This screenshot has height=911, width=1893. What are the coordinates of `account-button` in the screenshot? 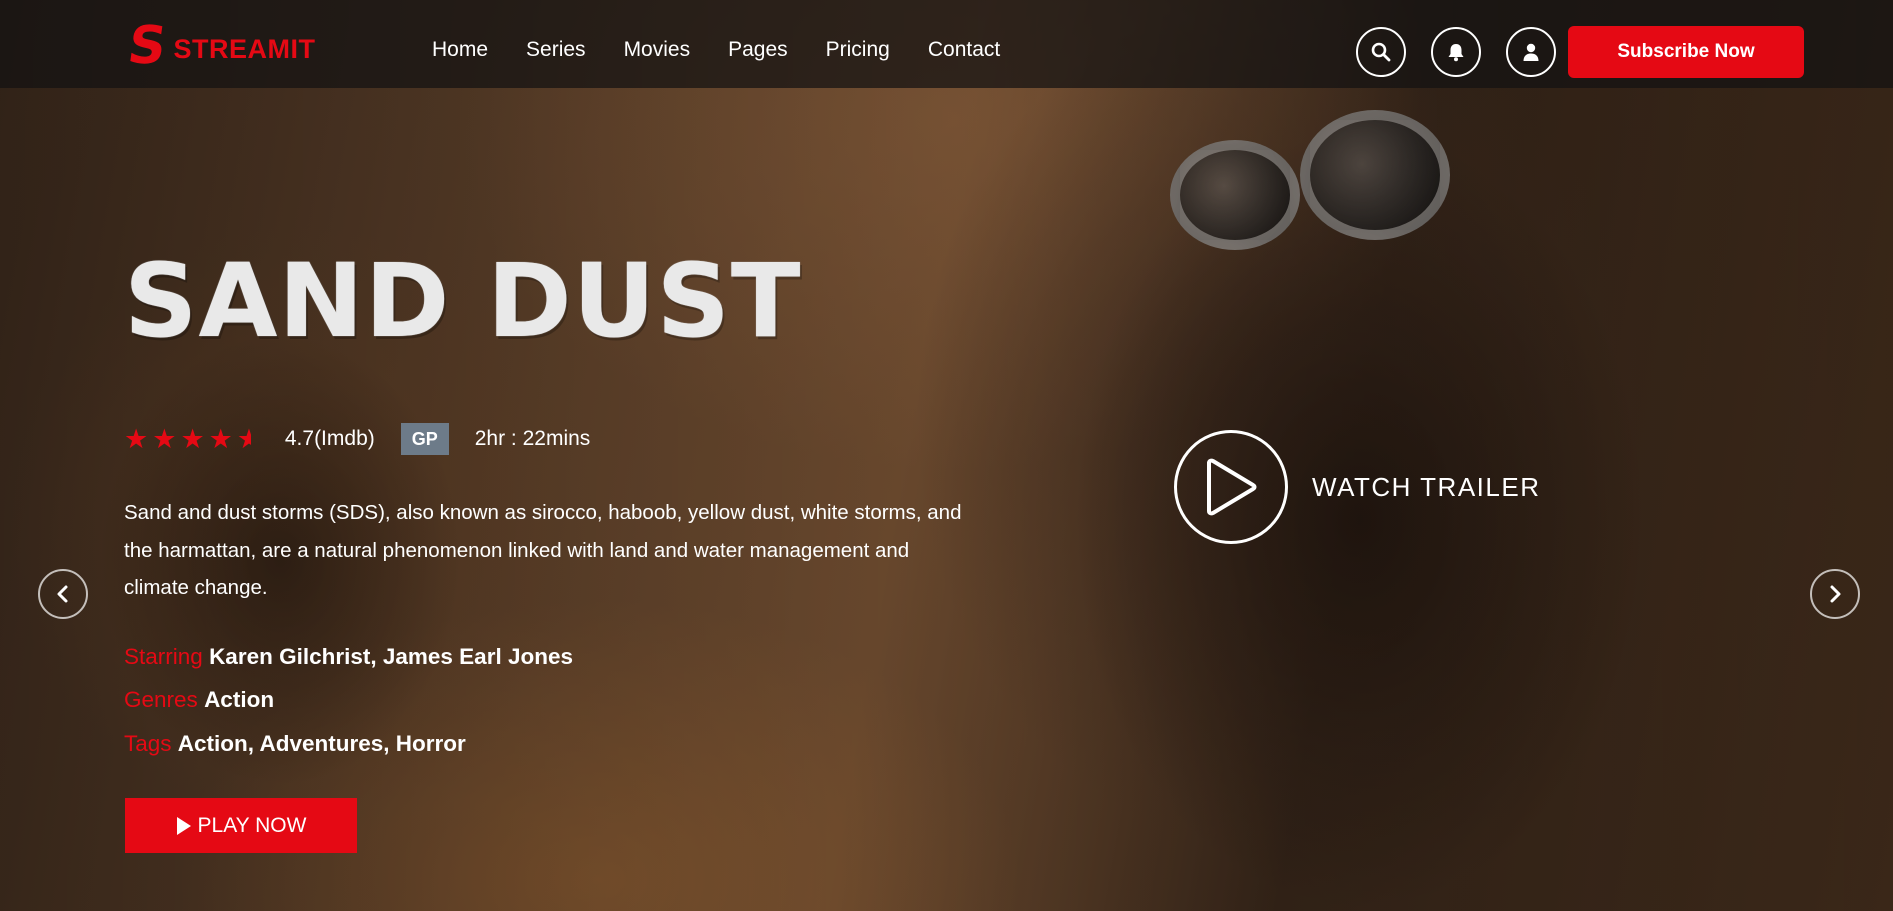 It's located at (1531, 52).